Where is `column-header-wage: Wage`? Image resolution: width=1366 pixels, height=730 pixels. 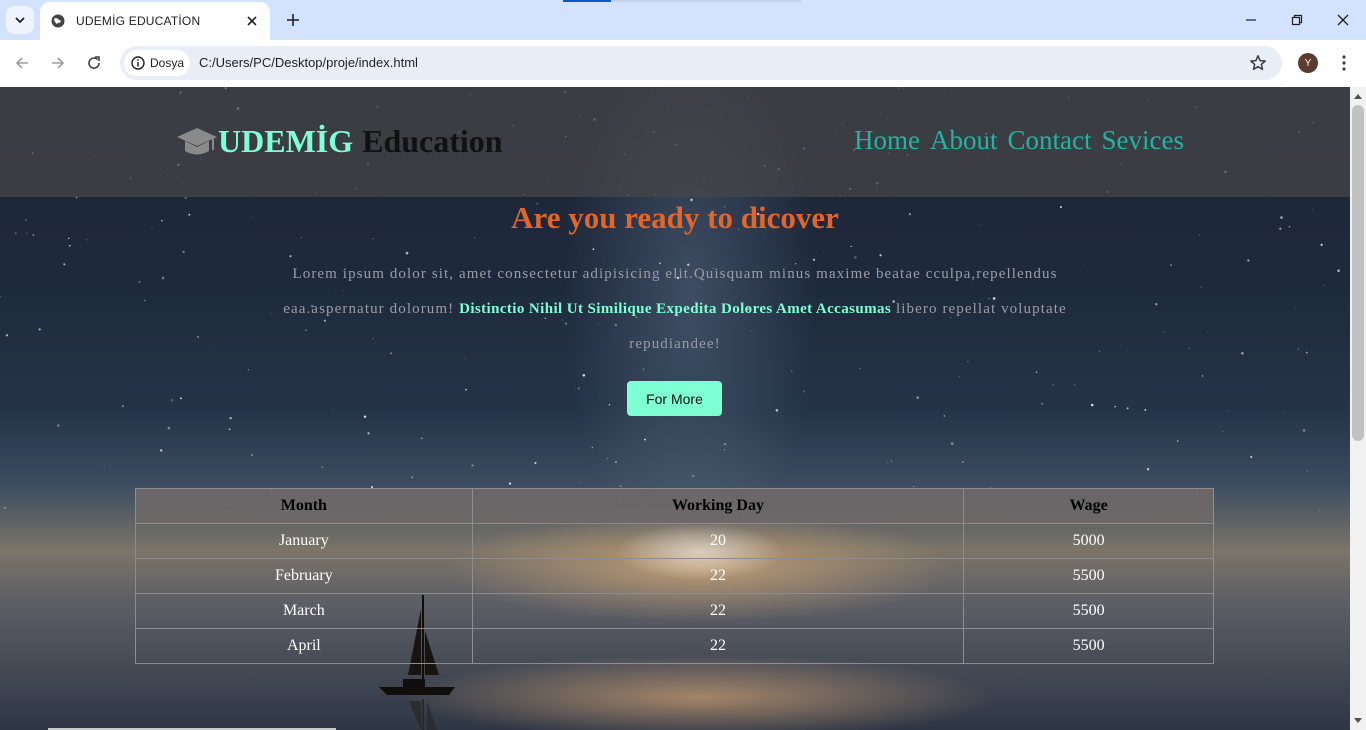 column-header-wage: Wage is located at coordinates (1088, 506).